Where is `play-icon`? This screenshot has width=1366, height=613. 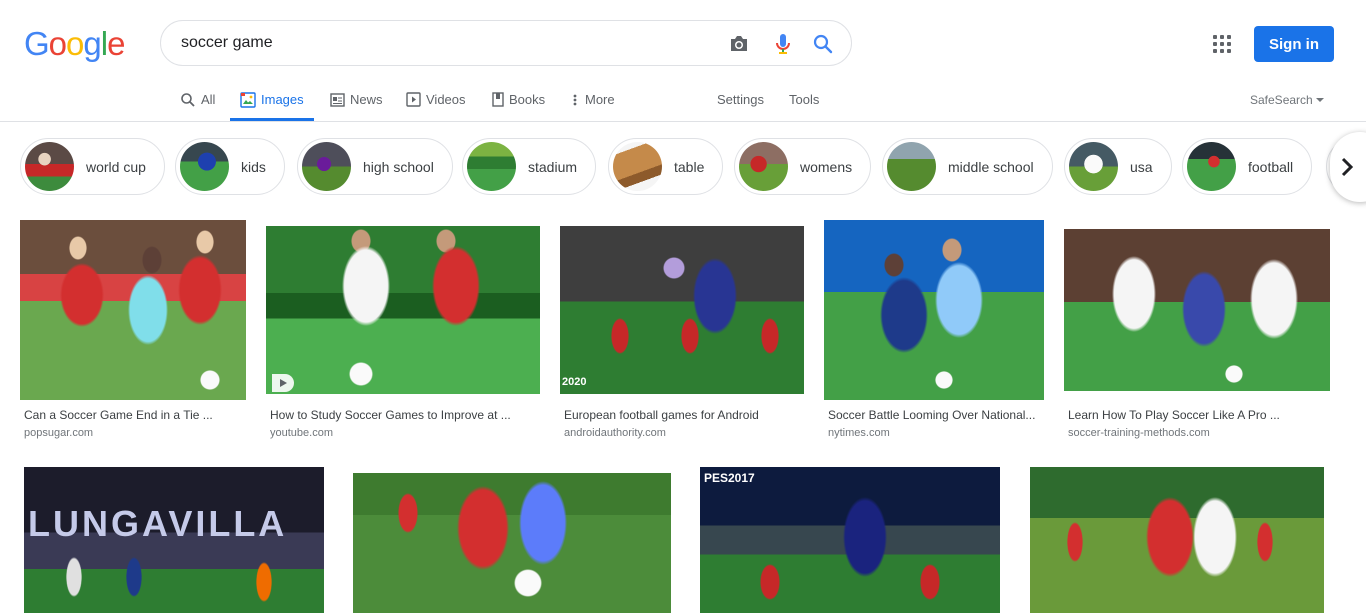 play-icon is located at coordinates (283, 383).